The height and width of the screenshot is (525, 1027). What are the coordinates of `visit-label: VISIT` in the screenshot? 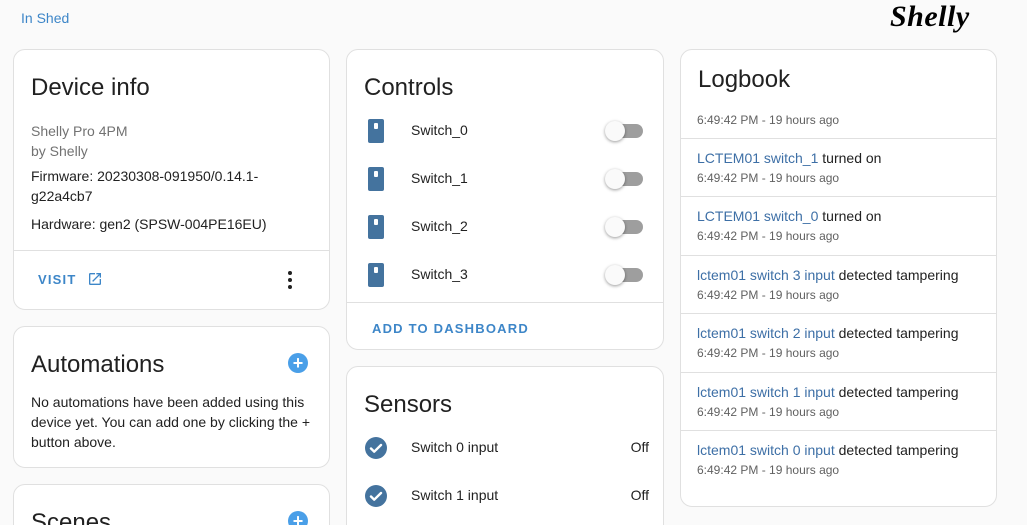 It's located at (57, 279).